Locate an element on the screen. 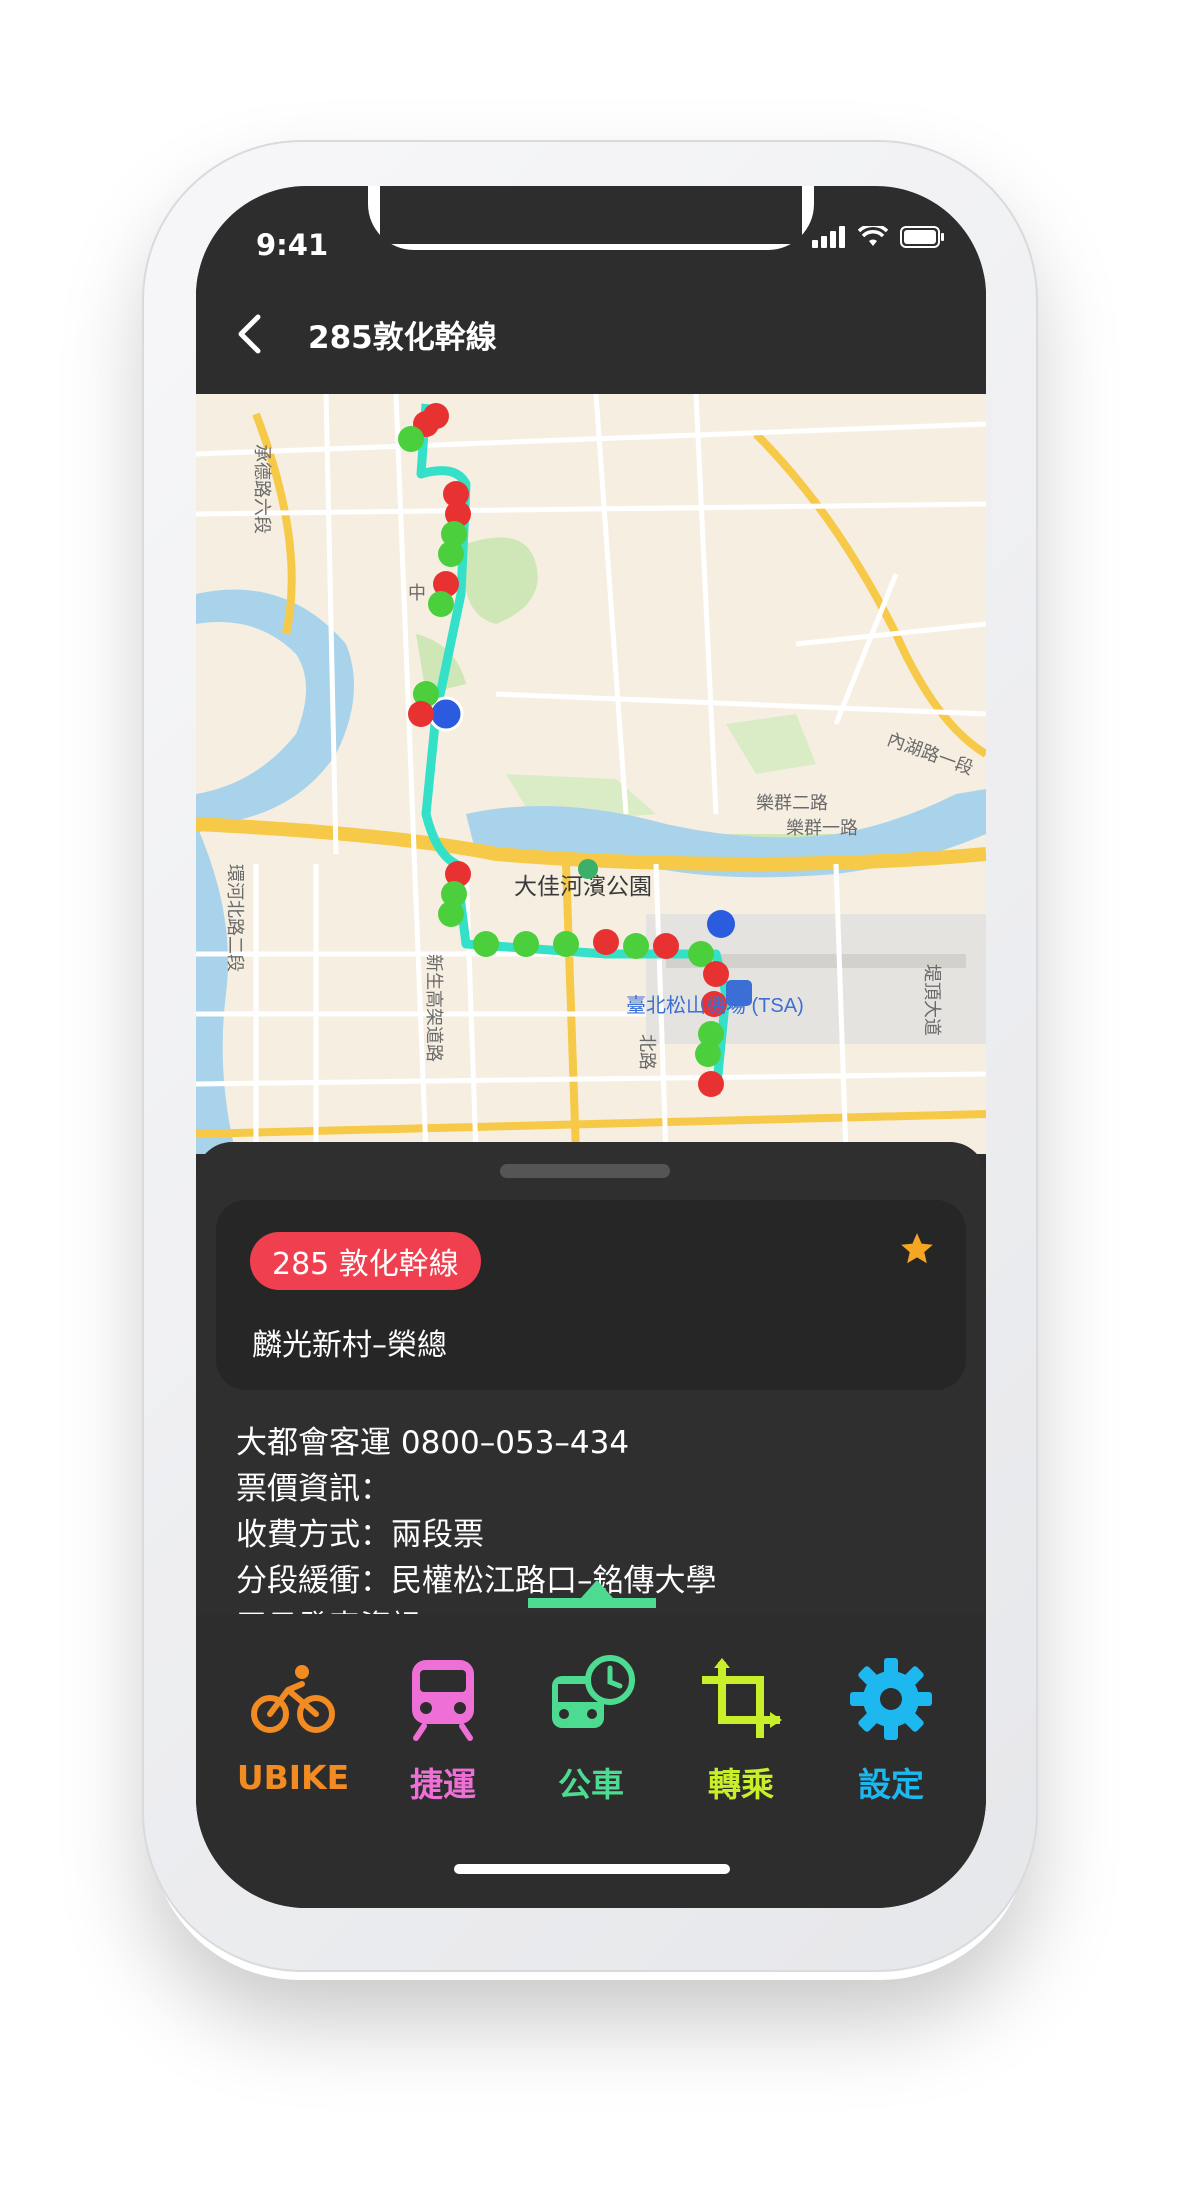  sheet-grabber is located at coordinates (585, 1171).